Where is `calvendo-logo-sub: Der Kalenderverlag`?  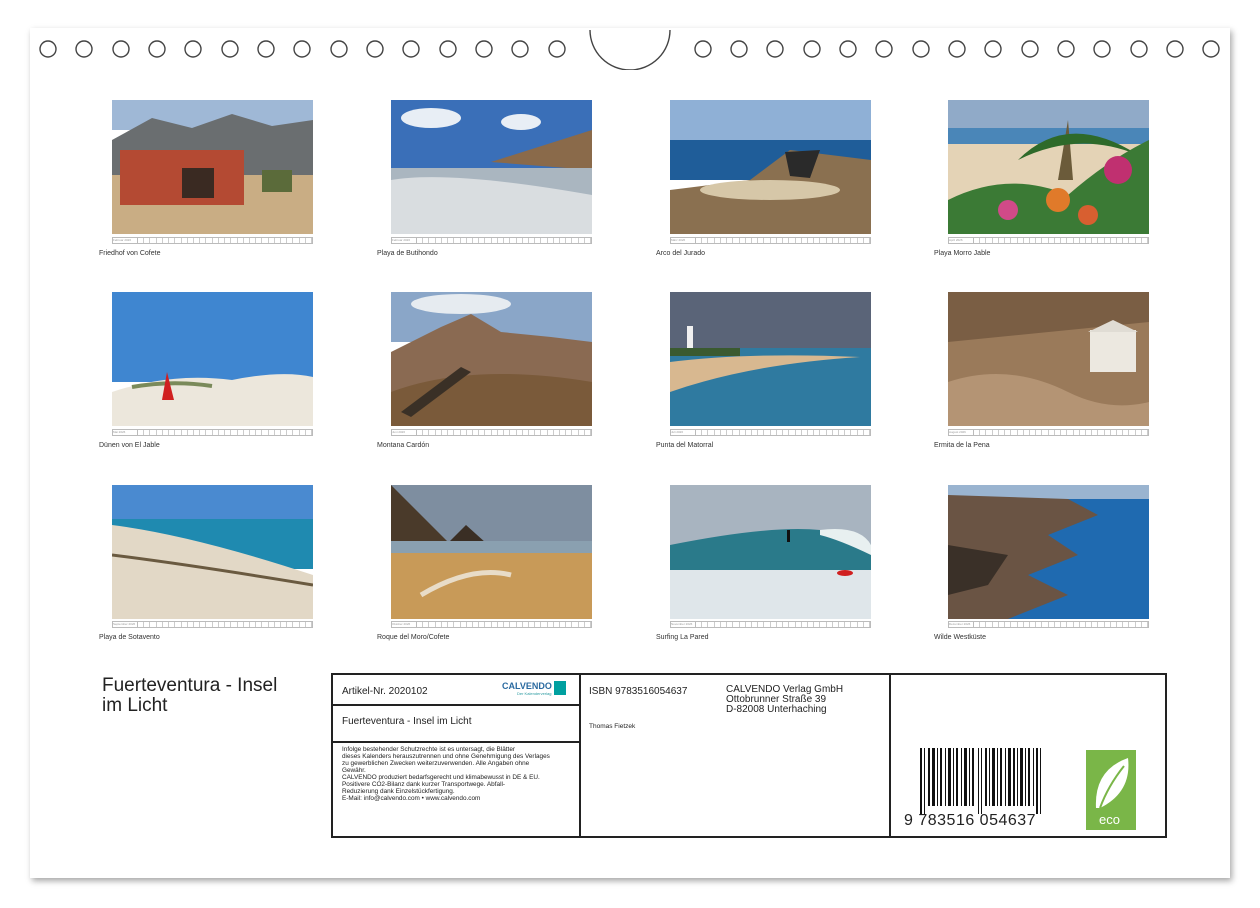 calvendo-logo-sub: Der Kalenderverlag is located at coordinates (534, 693).